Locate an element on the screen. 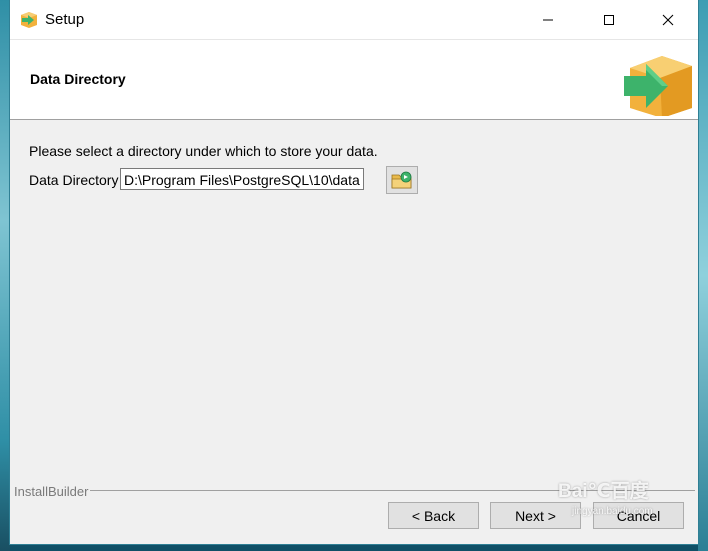 This screenshot has height=551, width=708. close-icon is located at coordinates (668, 19).